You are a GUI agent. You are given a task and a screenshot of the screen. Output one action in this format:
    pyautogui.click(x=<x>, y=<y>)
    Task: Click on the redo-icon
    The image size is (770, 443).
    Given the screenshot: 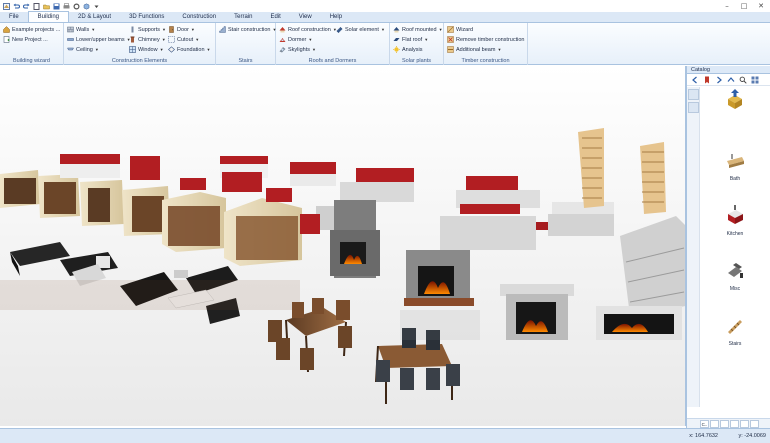 What is the action you would take?
    pyautogui.click(x=26, y=6)
    